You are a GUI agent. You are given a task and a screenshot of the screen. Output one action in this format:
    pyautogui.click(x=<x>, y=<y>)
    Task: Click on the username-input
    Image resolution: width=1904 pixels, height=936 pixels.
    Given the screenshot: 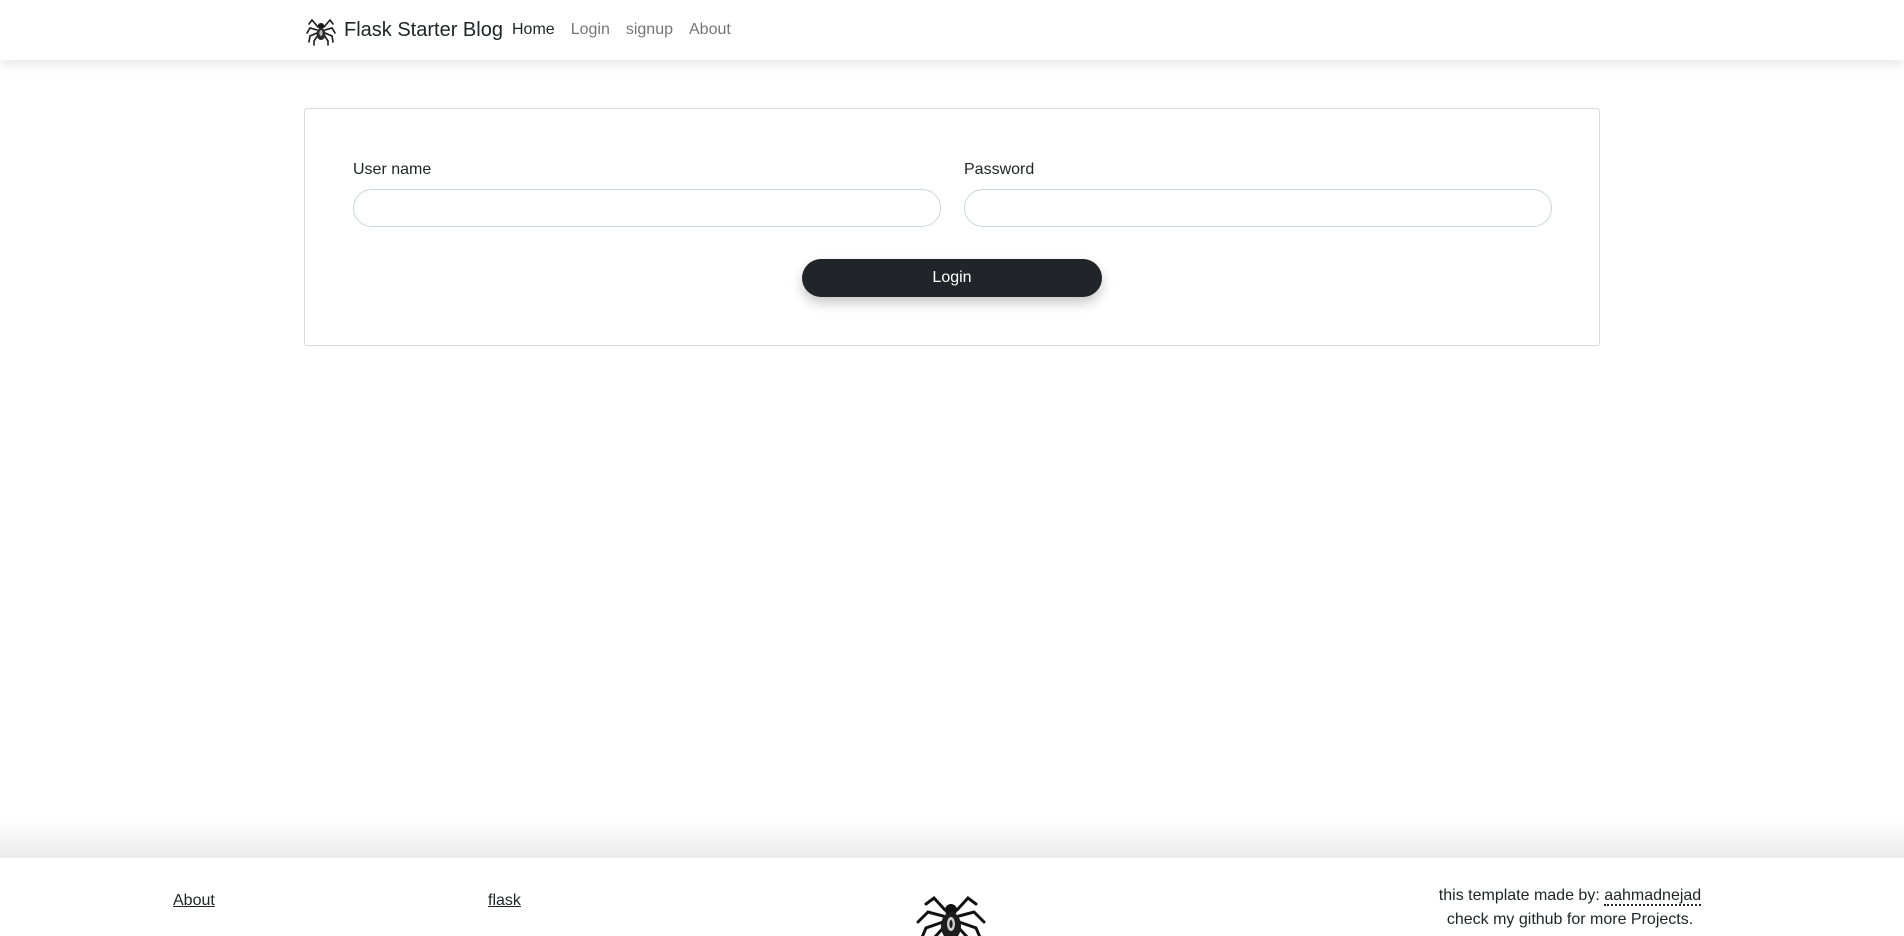 What is the action you would take?
    pyautogui.click(x=647, y=208)
    